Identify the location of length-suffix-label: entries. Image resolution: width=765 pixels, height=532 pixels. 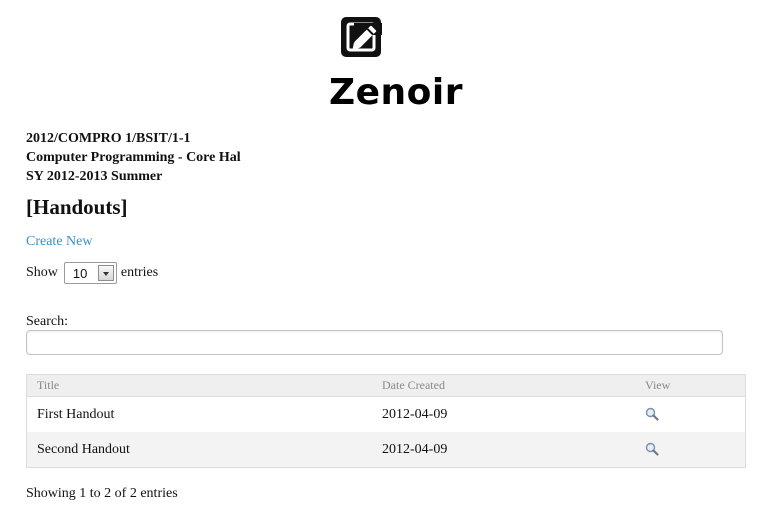
(139, 272).